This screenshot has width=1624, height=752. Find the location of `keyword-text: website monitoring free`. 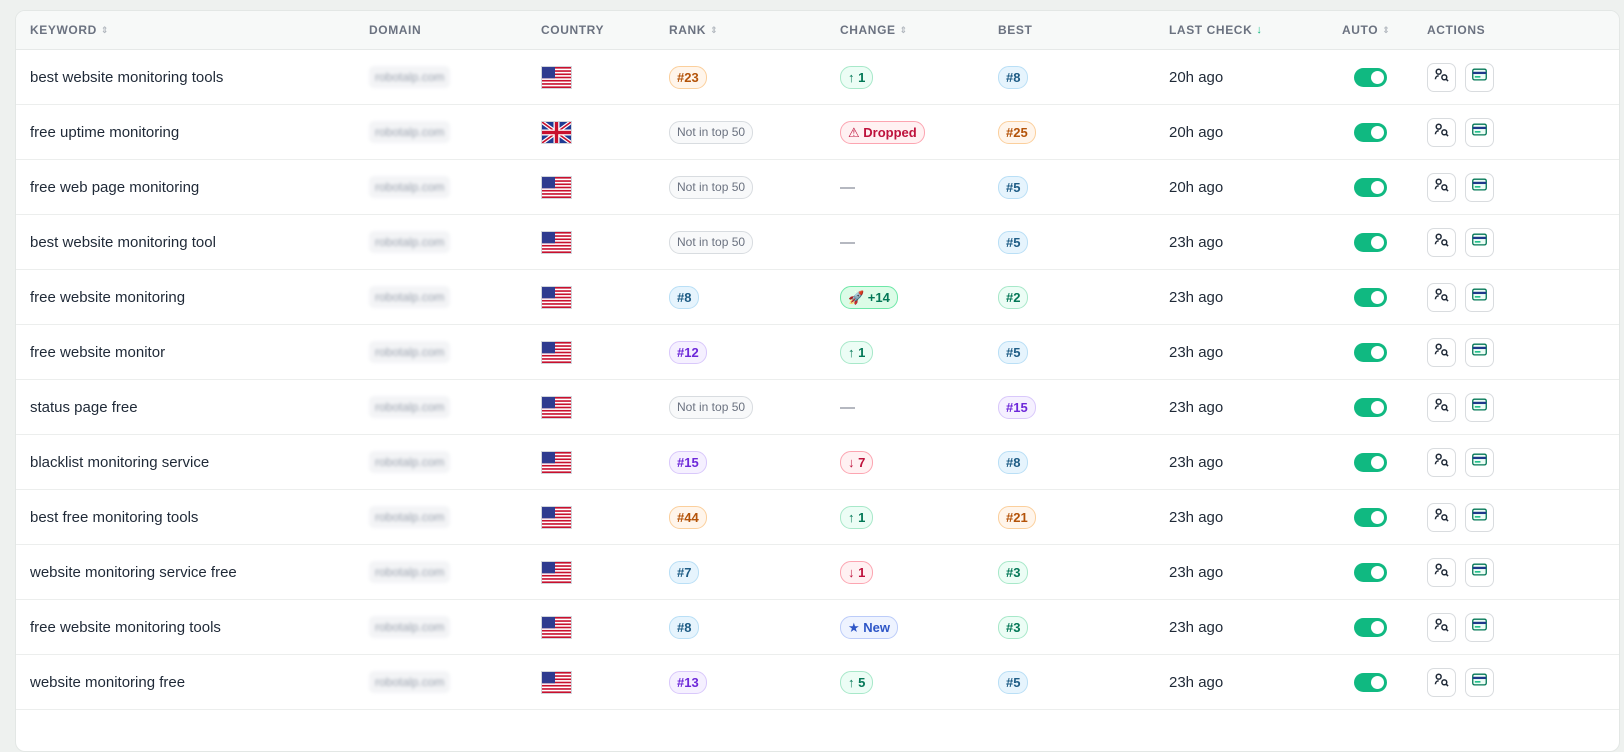

keyword-text: website monitoring free is located at coordinates (108, 682).